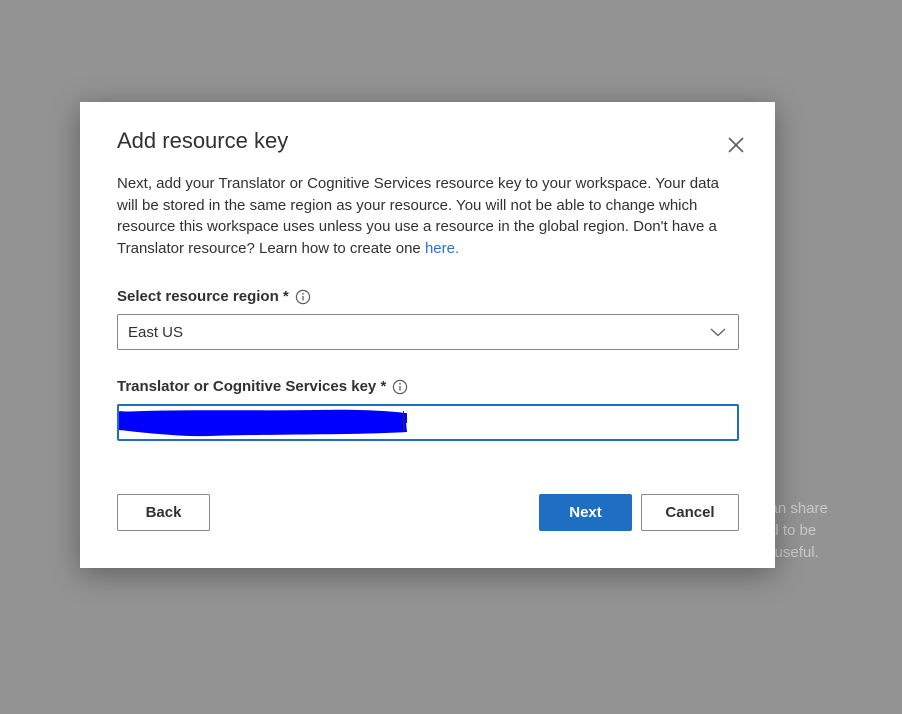 The height and width of the screenshot is (714, 902). I want to click on background-text-line: can share, so click(795, 508).